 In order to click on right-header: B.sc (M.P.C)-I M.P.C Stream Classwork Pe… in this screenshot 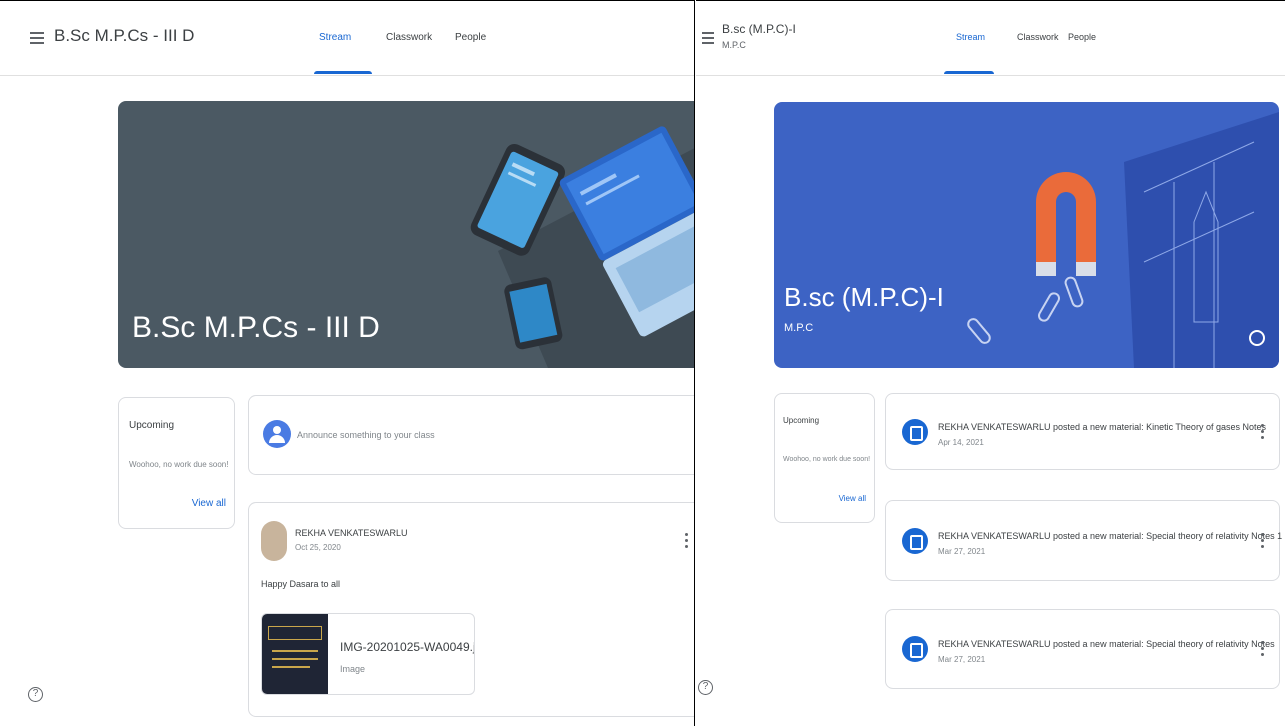, I will do `click(990, 38)`.